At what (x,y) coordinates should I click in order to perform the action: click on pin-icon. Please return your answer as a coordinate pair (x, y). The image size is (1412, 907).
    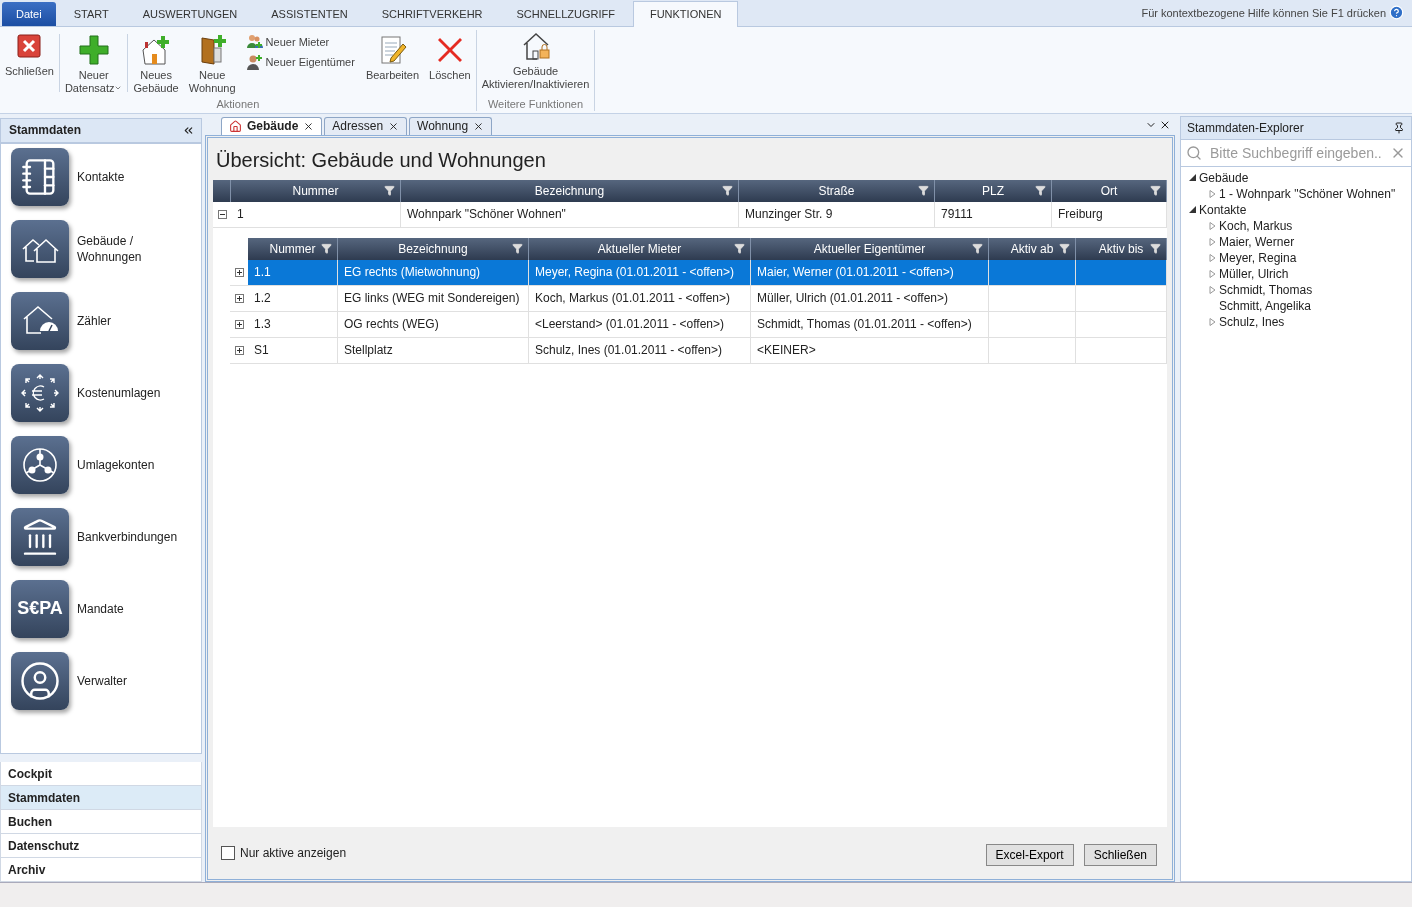
    Looking at the image, I should click on (1399, 127).